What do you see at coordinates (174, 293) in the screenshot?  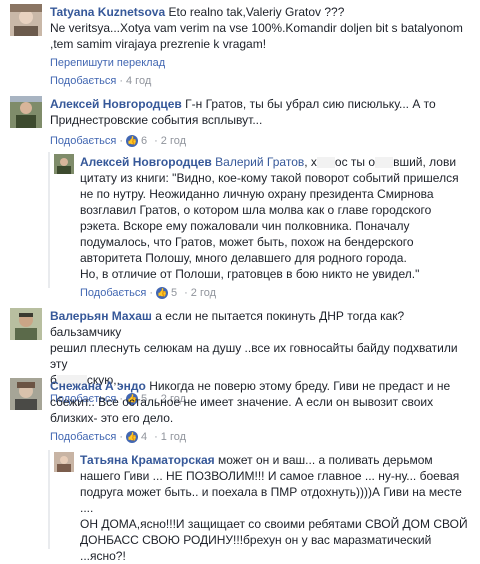 I see `like-count: 5` at bounding box center [174, 293].